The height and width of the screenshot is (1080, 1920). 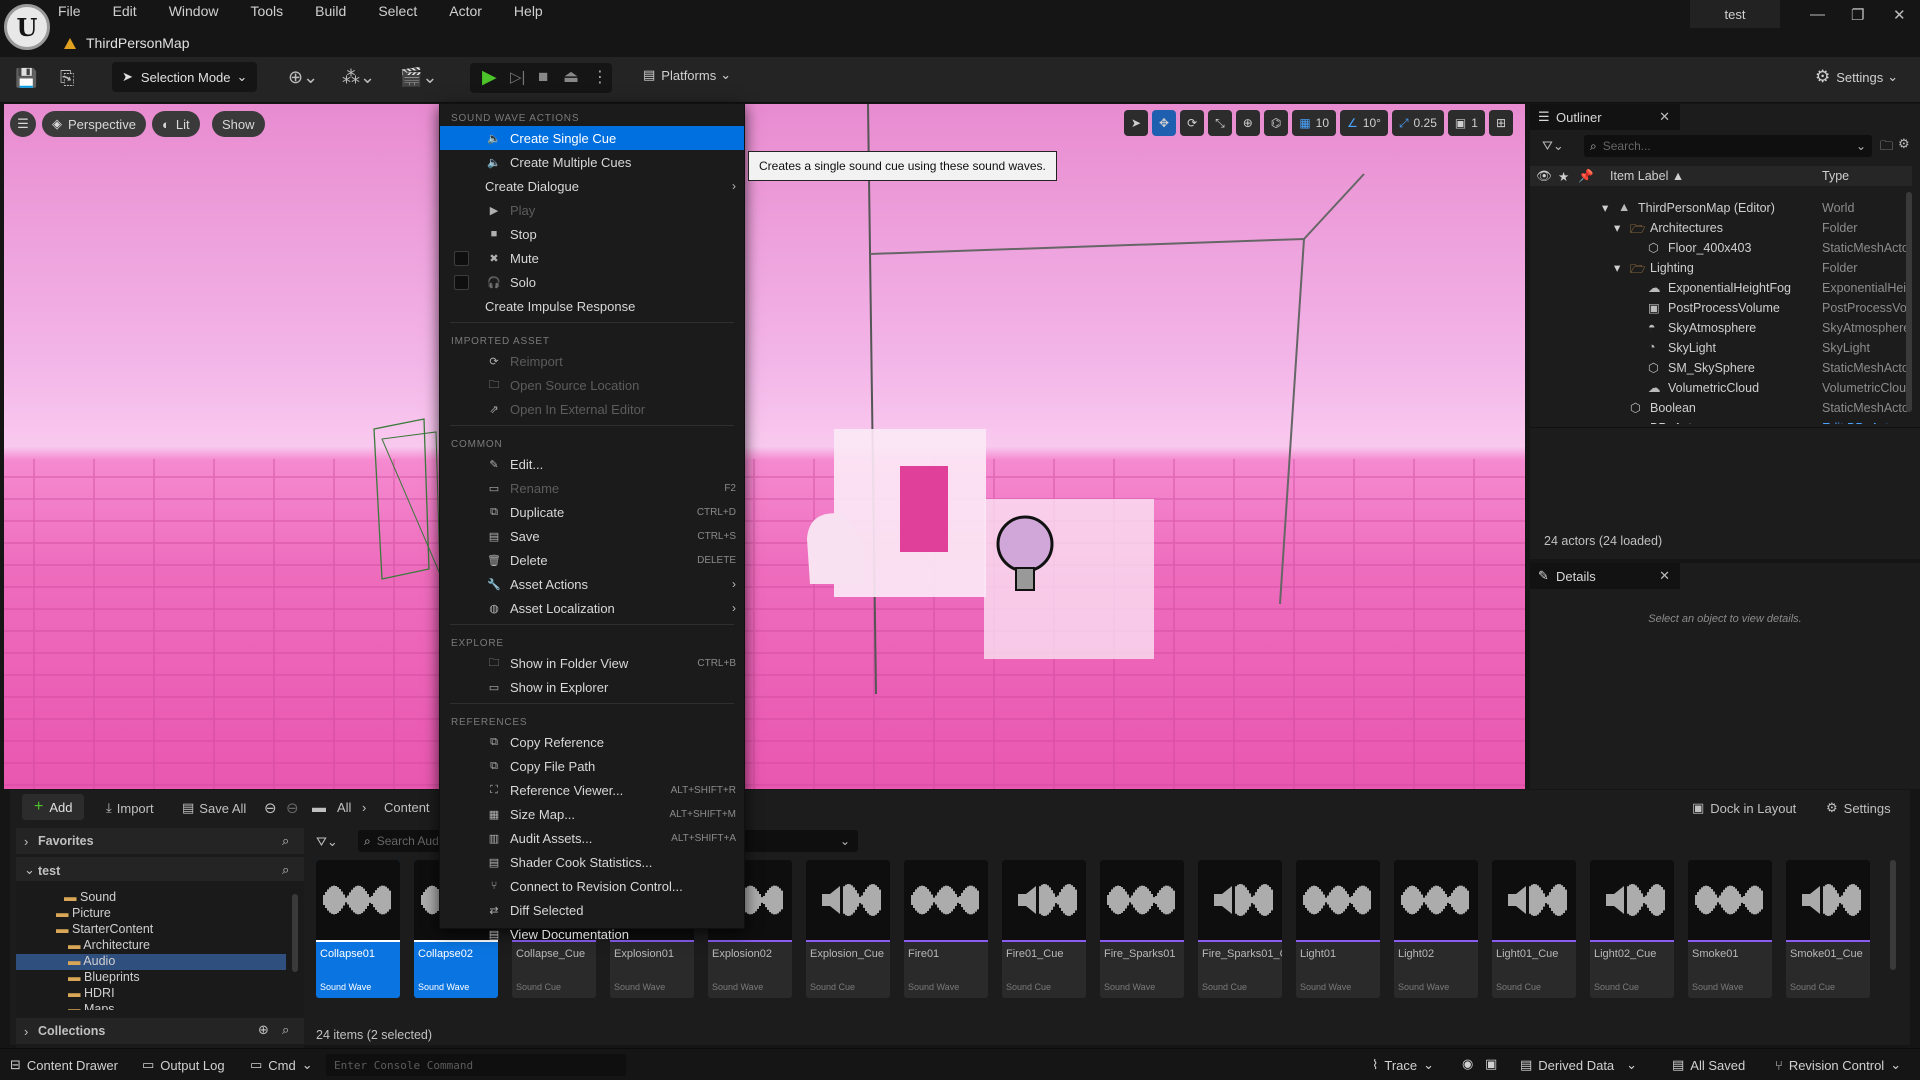 I want to click on menu-item-create-dialogue: Create Dialogue ›, so click(x=592, y=186).